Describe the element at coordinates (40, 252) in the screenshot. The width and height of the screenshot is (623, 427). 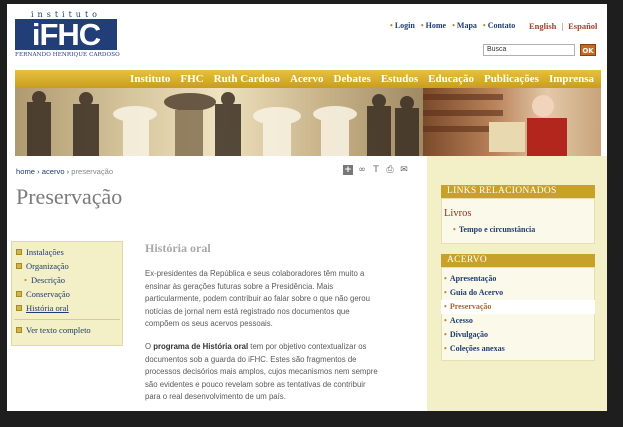
I see `menu-item-instalacoes: Instalações` at that location.